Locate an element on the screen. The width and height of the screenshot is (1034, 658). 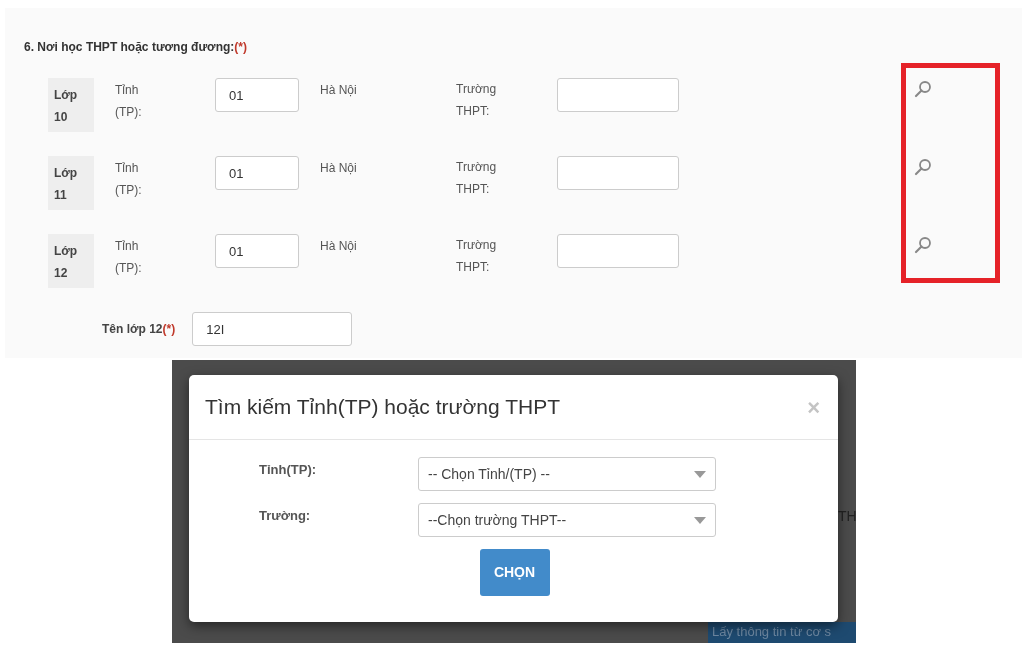
field-label: Trường: is located at coordinates (285, 516).